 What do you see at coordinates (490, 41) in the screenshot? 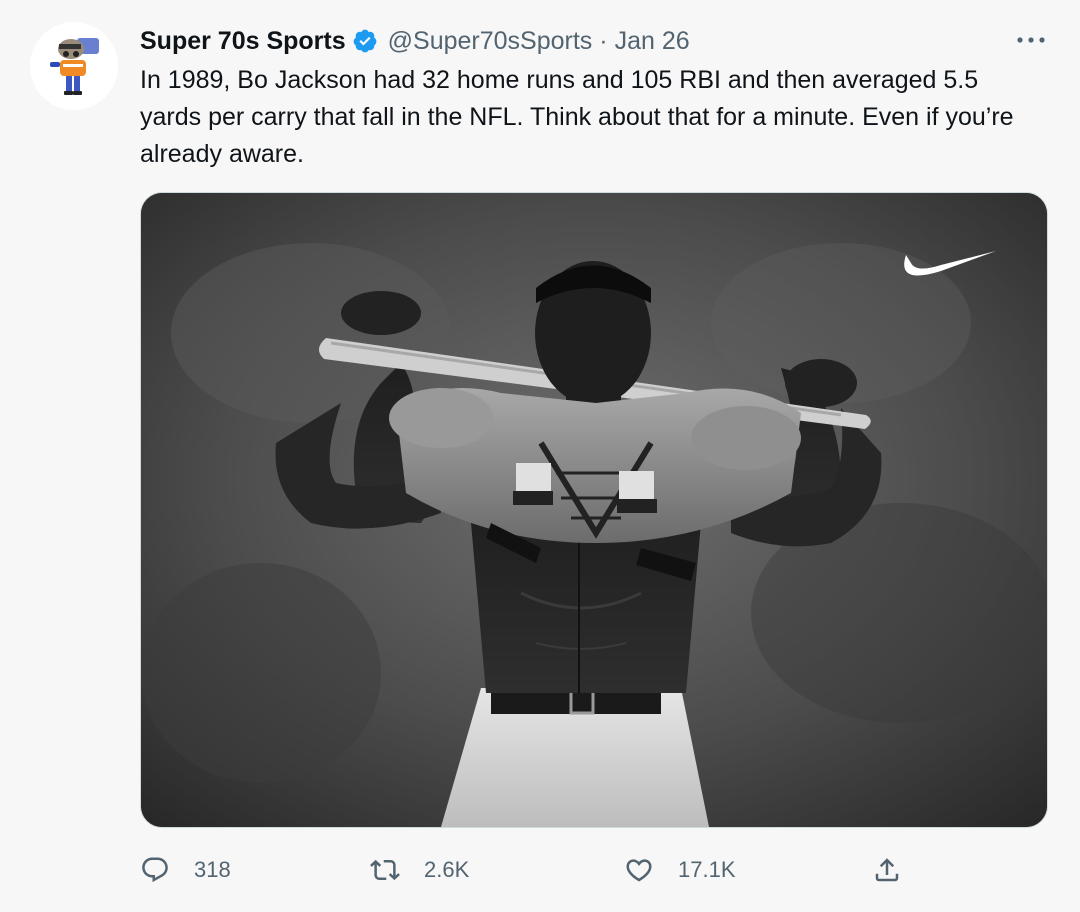
I see `user-handle: @Super70sSports` at bounding box center [490, 41].